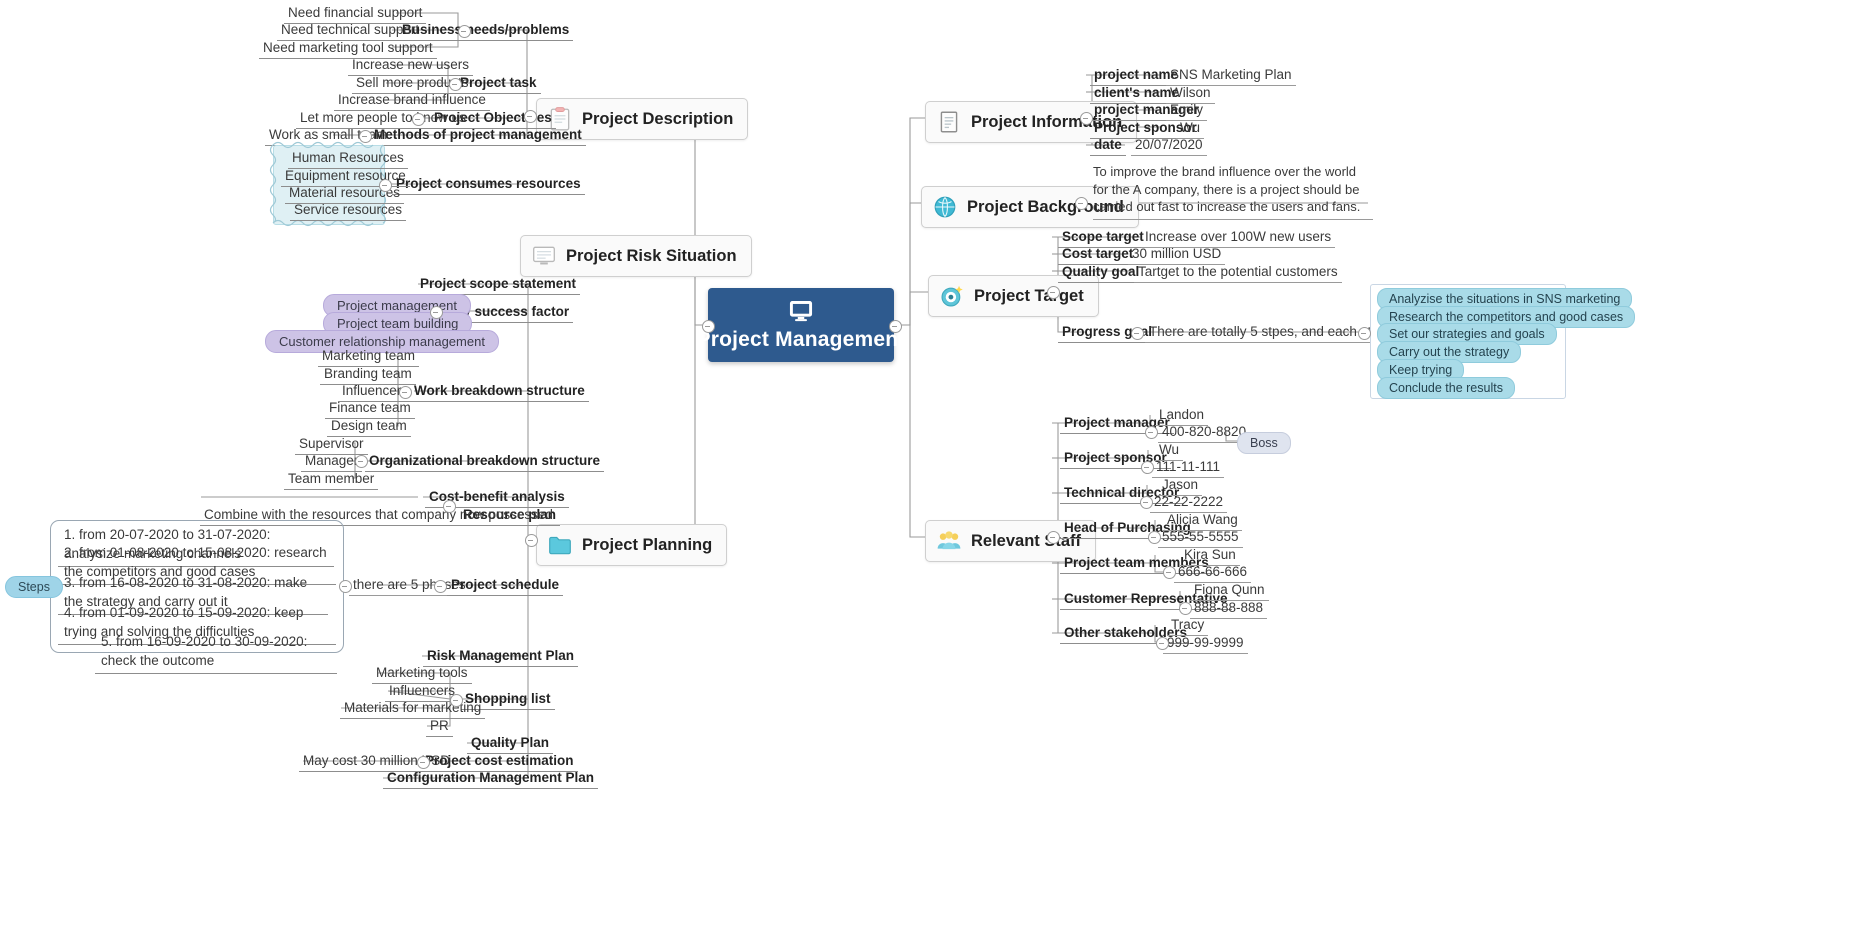 The width and height of the screenshot is (1862, 939). I want to click on knob-strategies, so click(1364, 333).